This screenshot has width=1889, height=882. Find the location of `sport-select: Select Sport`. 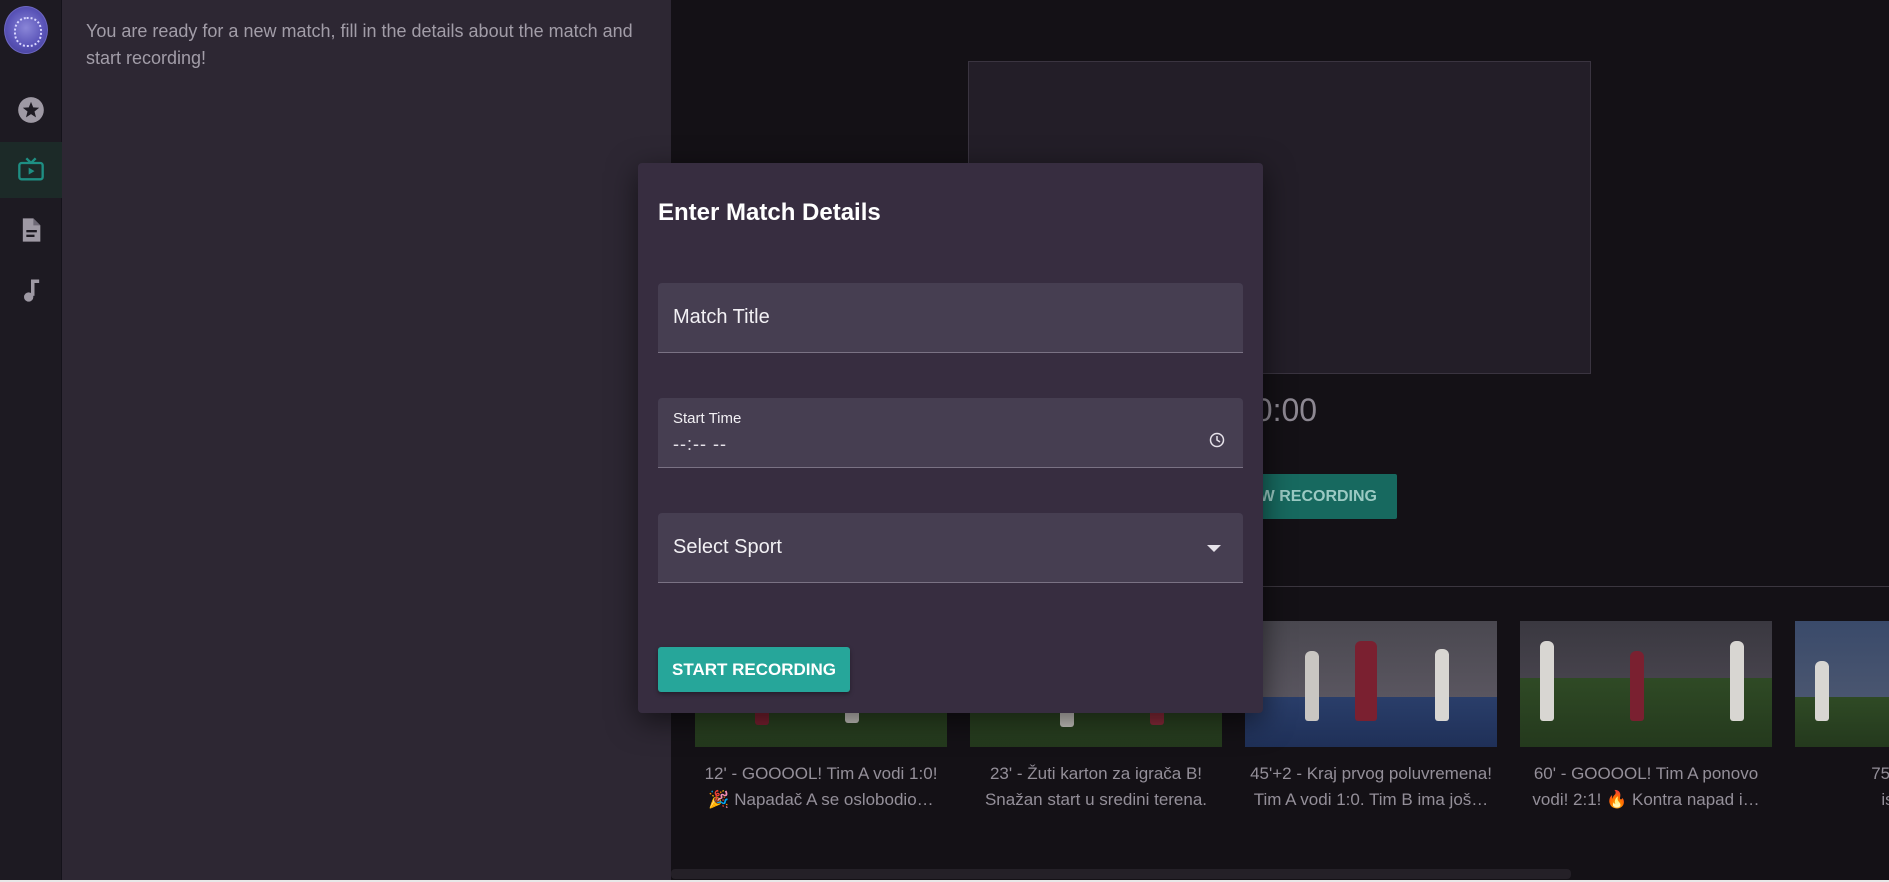

sport-select: Select Sport is located at coordinates (950, 548).